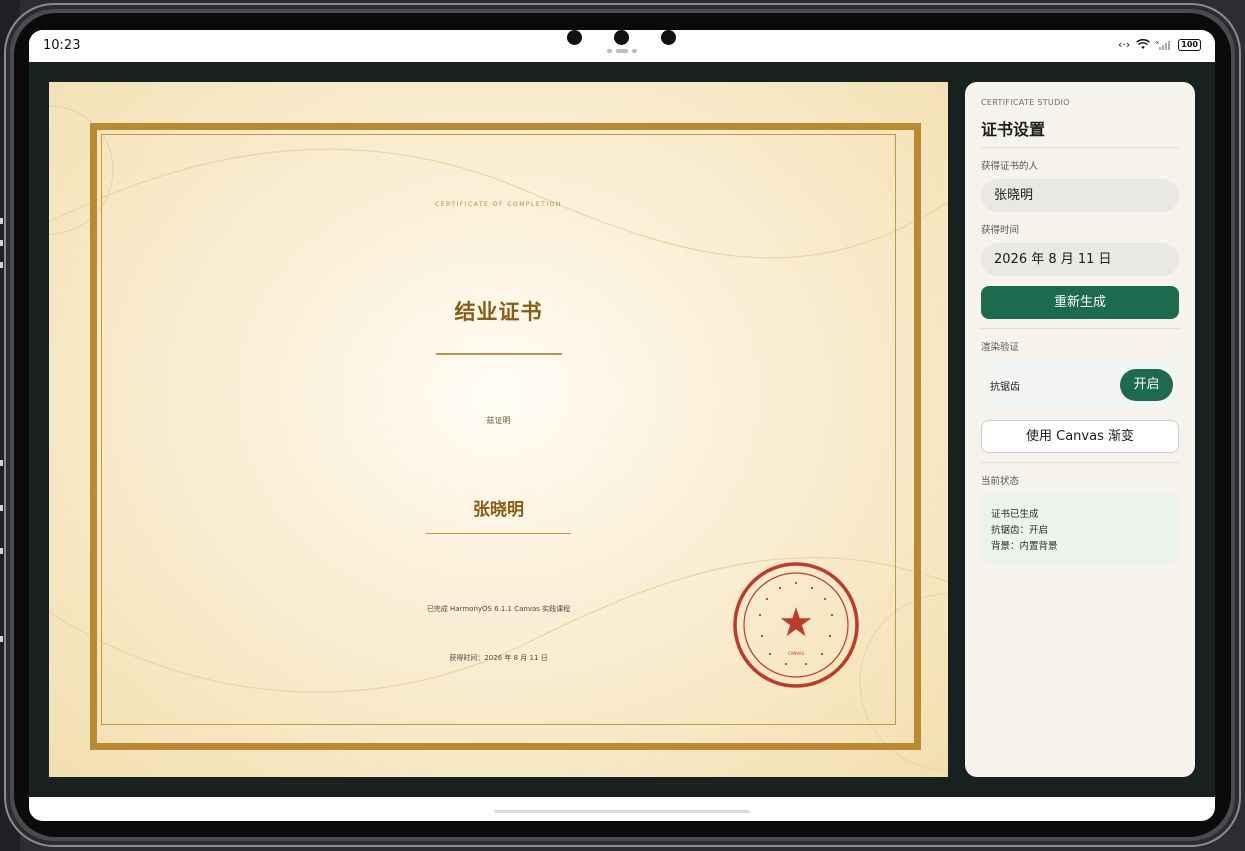 The height and width of the screenshot is (851, 1245). What do you see at coordinates (62, 45) in the screenshot?
I see `status-time: 10:23` at bounding box center [62, 45].